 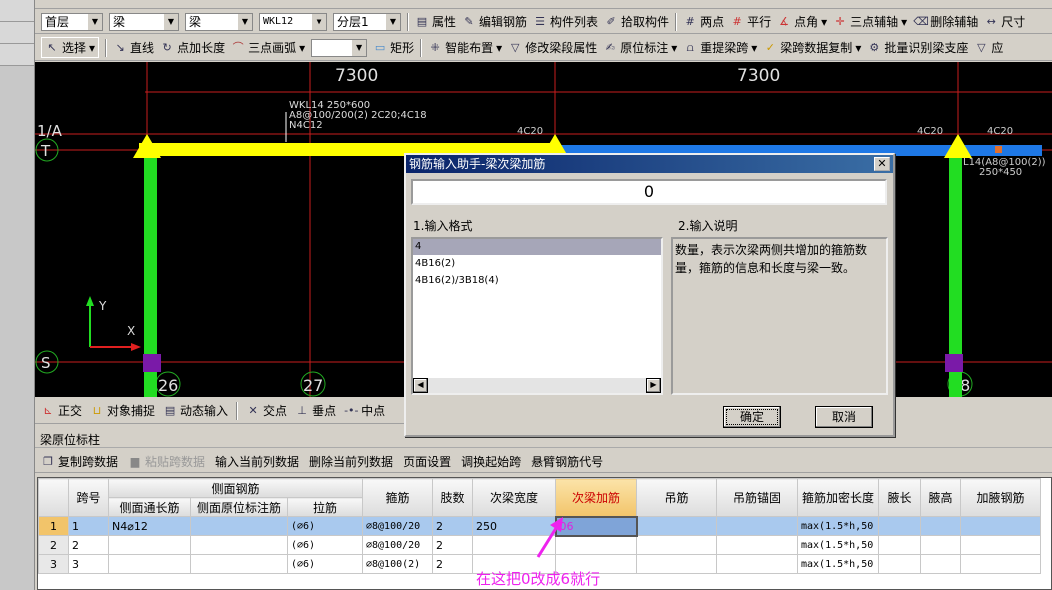 What do you see at coordinates (494, 21) in the screenshot?
I see `edit-rebar-button: ✎ 编辑钢筋` at bounding box center [494, 21].